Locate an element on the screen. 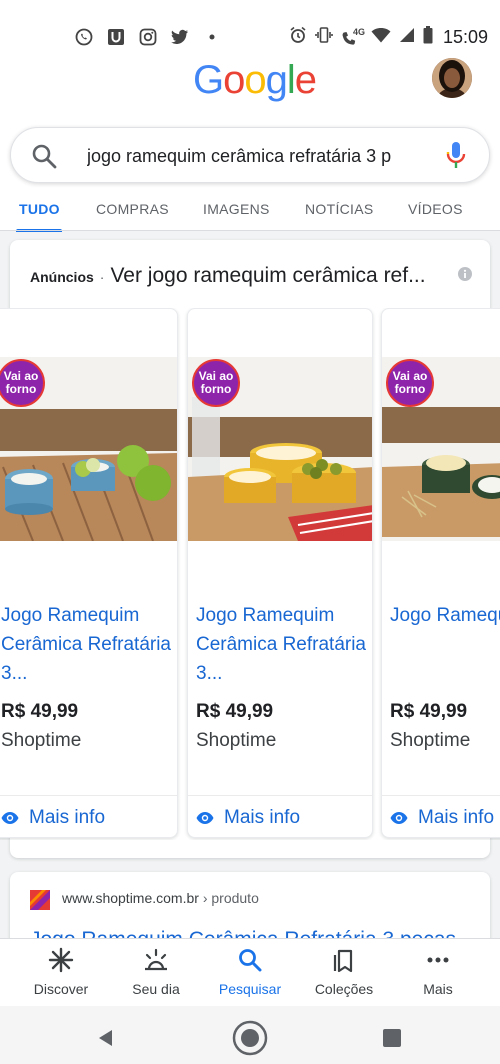 The height and width of the screenshot is (1064, 500). call-4g-icon: 4G is located at coordinates (353, 36).